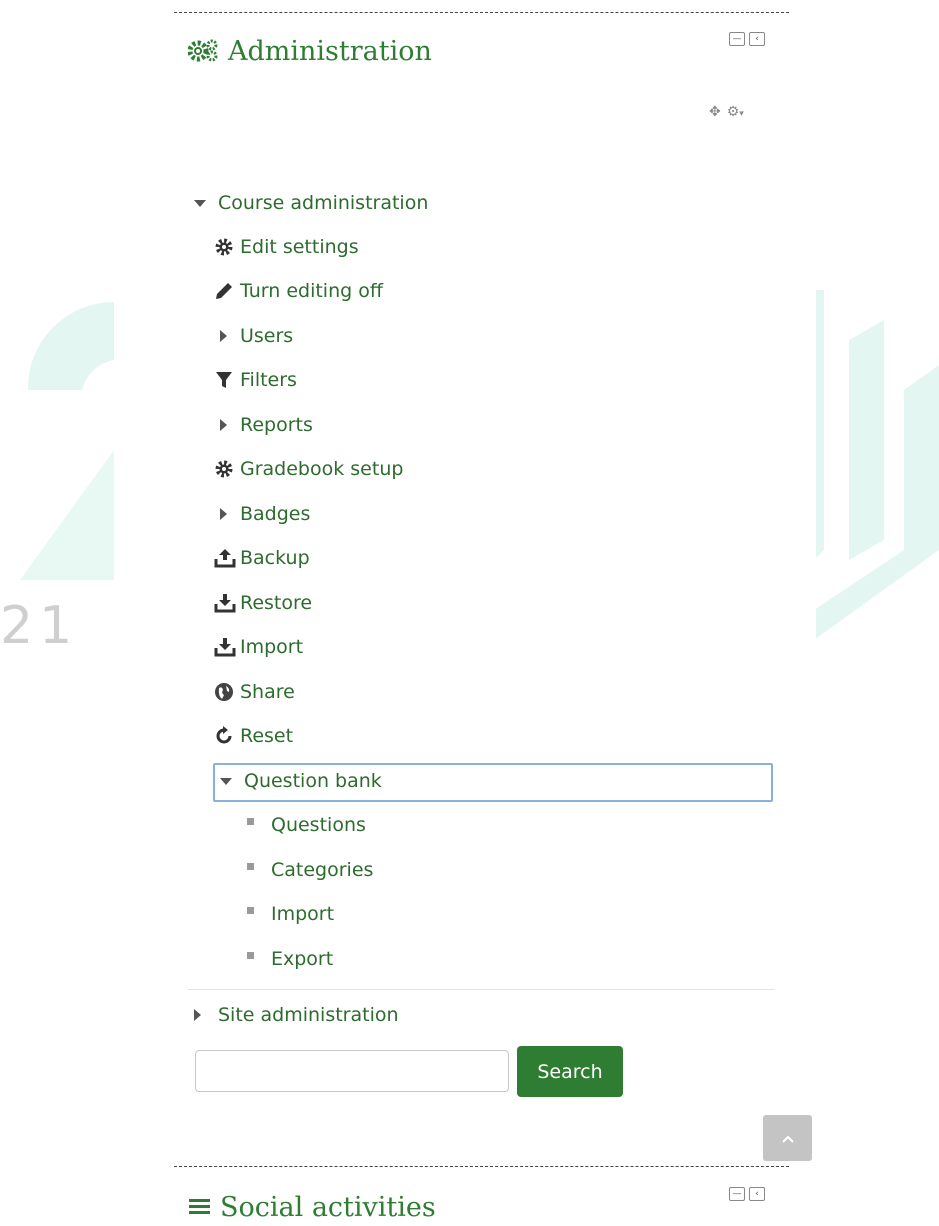 Image resolution: width=939 pixels, height=1226 pixels. What do you see at coordinates (330, 51) in the screenshot?
I see `admin-block-title: Administration` at bounding box center [330, 51].